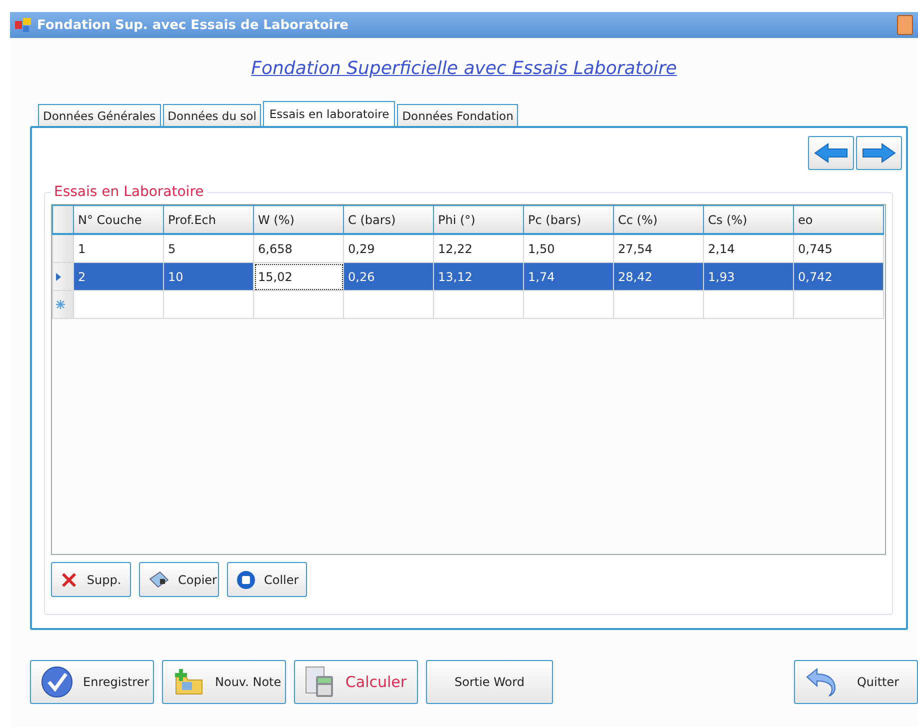 This screenshot has width=918, height=727. What do you see at coordinates (839, 248) in the screenshot?
I see `table-cell: 0,745` at bounding box center [839, 248].